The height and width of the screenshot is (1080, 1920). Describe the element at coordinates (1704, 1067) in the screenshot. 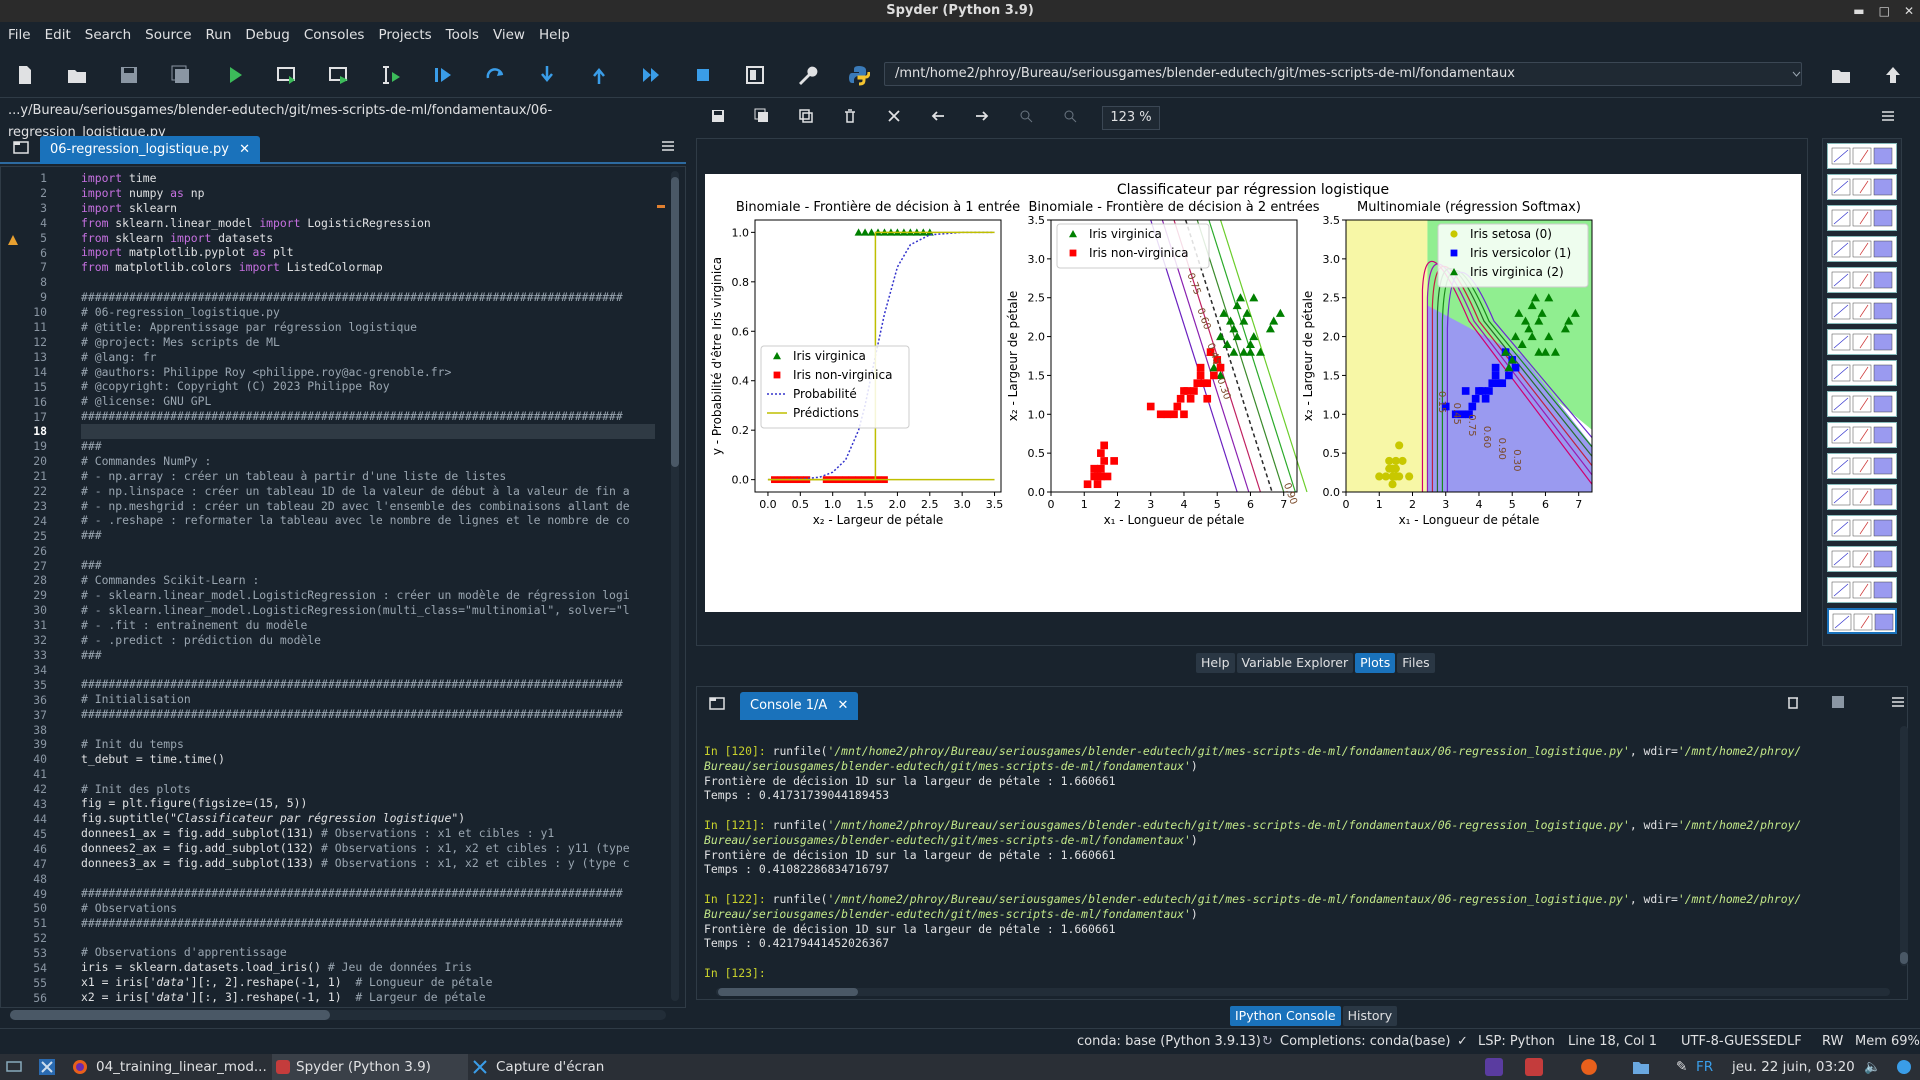

I see `keyboard-layout: FR` at that location.